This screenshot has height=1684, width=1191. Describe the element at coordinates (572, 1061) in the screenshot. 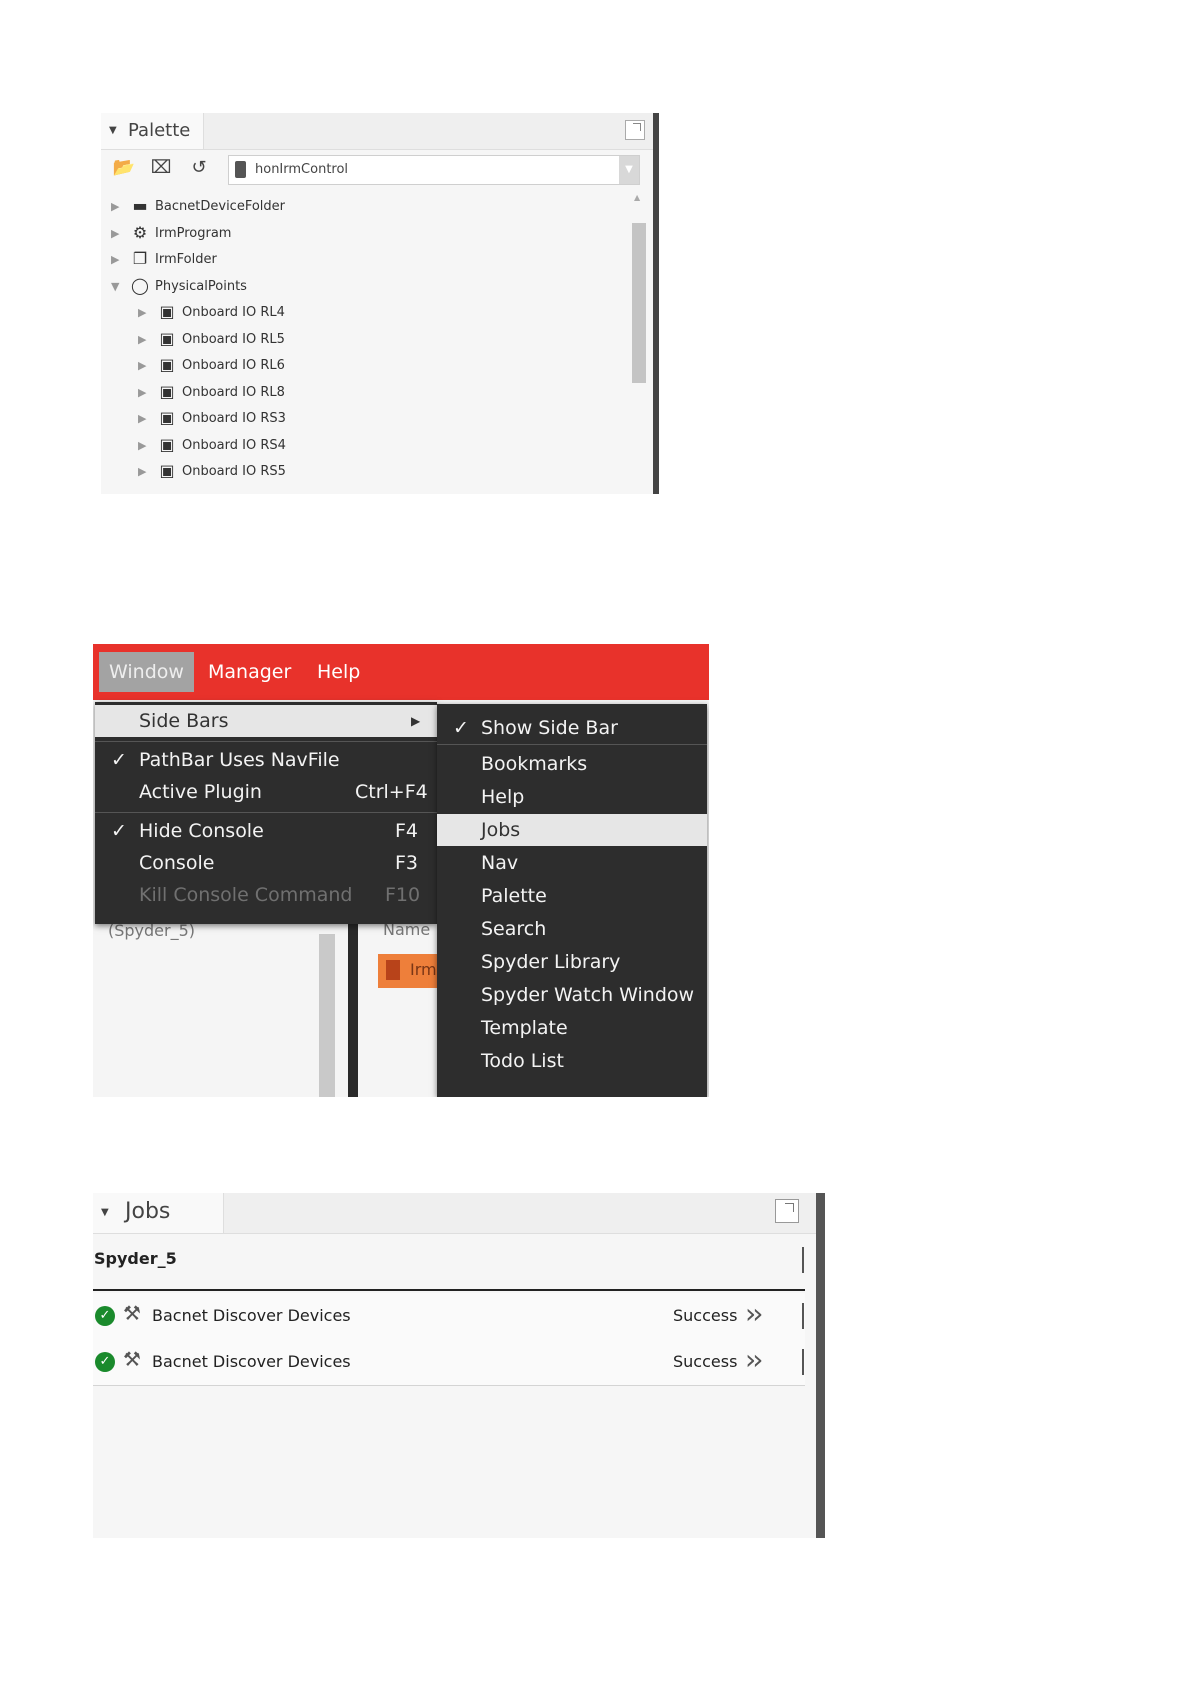

I see `submenu-item-todo-list: Todo List` at that location.